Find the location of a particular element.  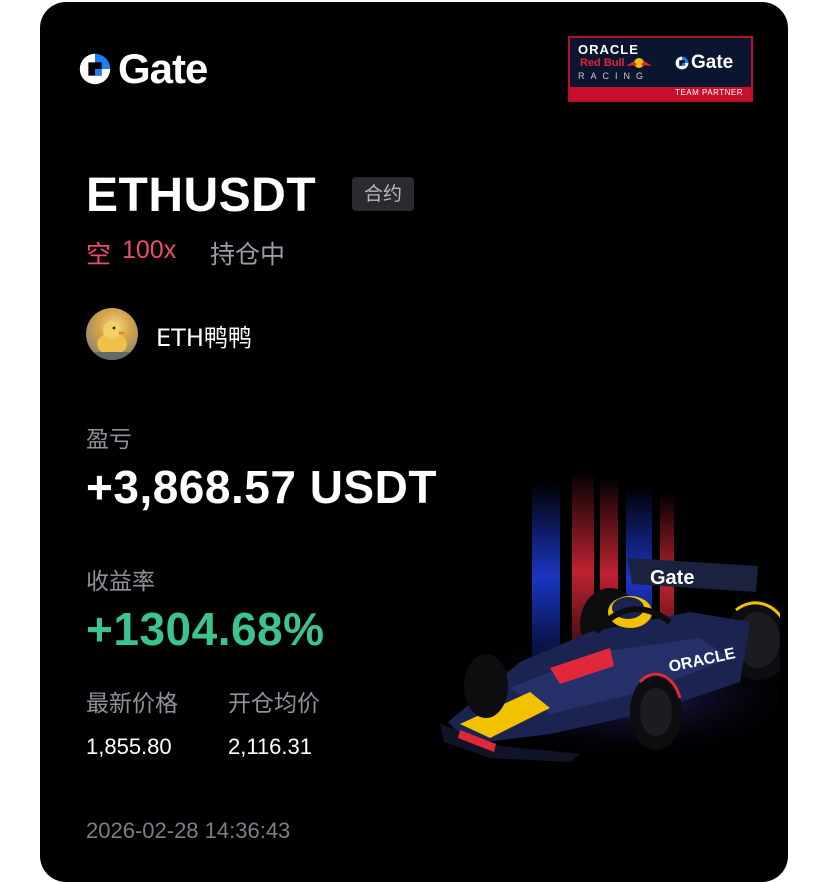

partner-band-text: TEAM PARTNER is located at coordinates (709, 92).